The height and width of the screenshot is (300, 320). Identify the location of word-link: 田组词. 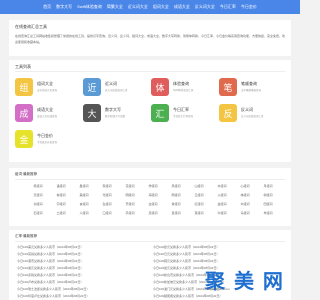
(268, 205).